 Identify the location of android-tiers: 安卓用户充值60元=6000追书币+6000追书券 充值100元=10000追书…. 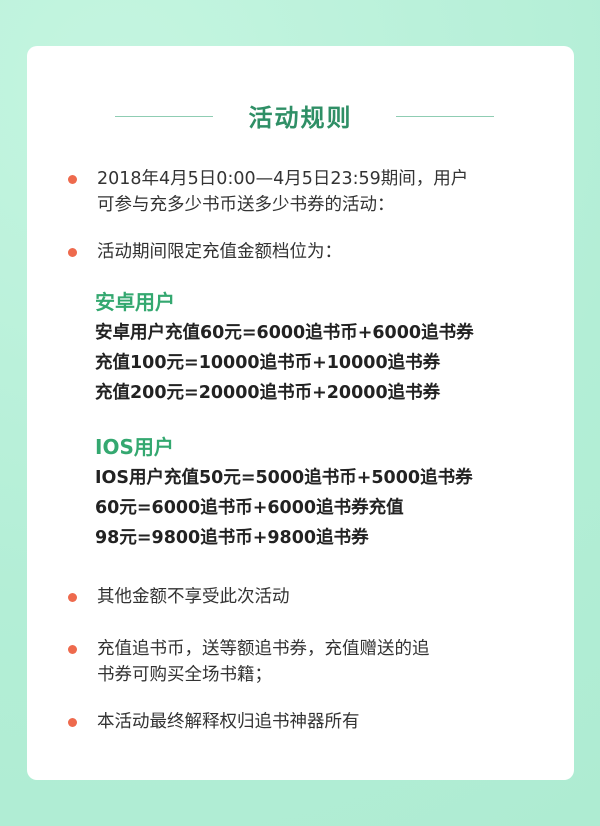
(284, 363).